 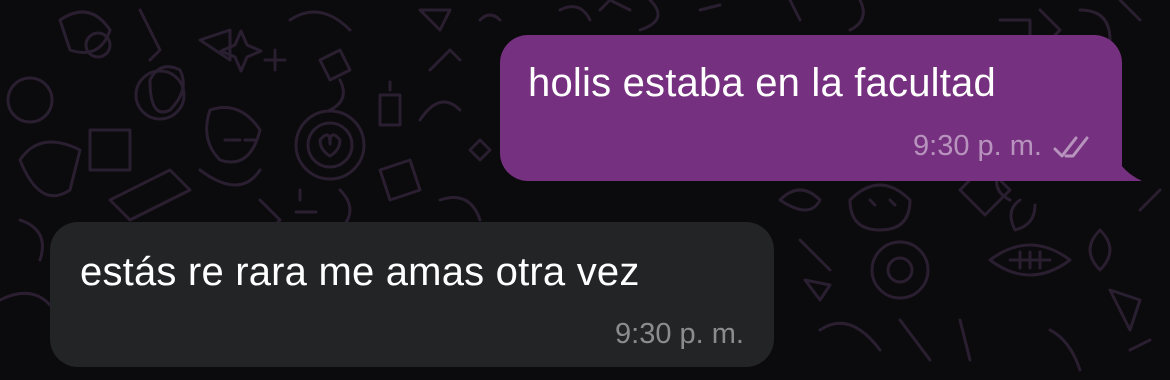 What do you see at coordinates (360, 272) in the screenshot?
I see `message-text: estás re rara me amas otra vez` at bounding box center [360, 272].